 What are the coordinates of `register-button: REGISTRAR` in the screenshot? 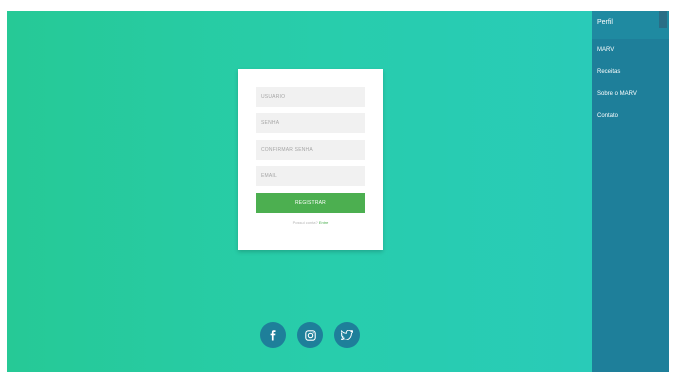 It's located at (310, 203).